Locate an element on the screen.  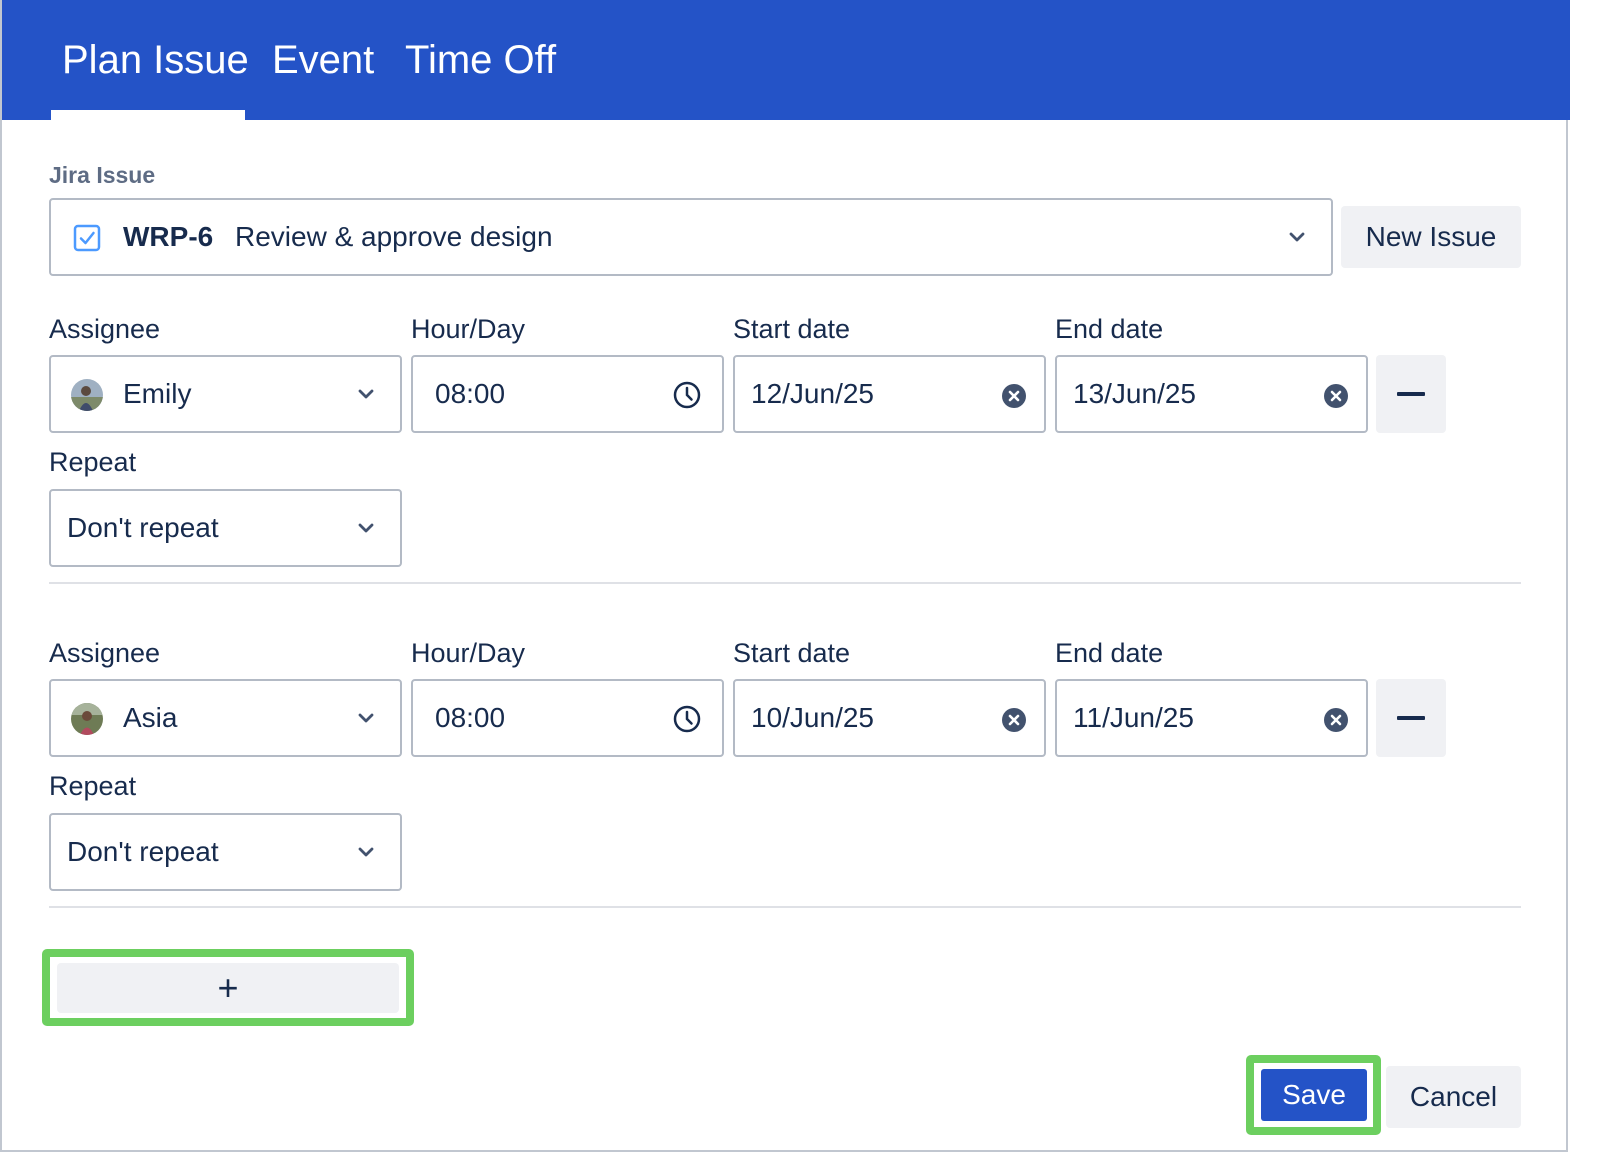
end-date-input: 13/Jun/25 is located at coordinates (1211, 394).